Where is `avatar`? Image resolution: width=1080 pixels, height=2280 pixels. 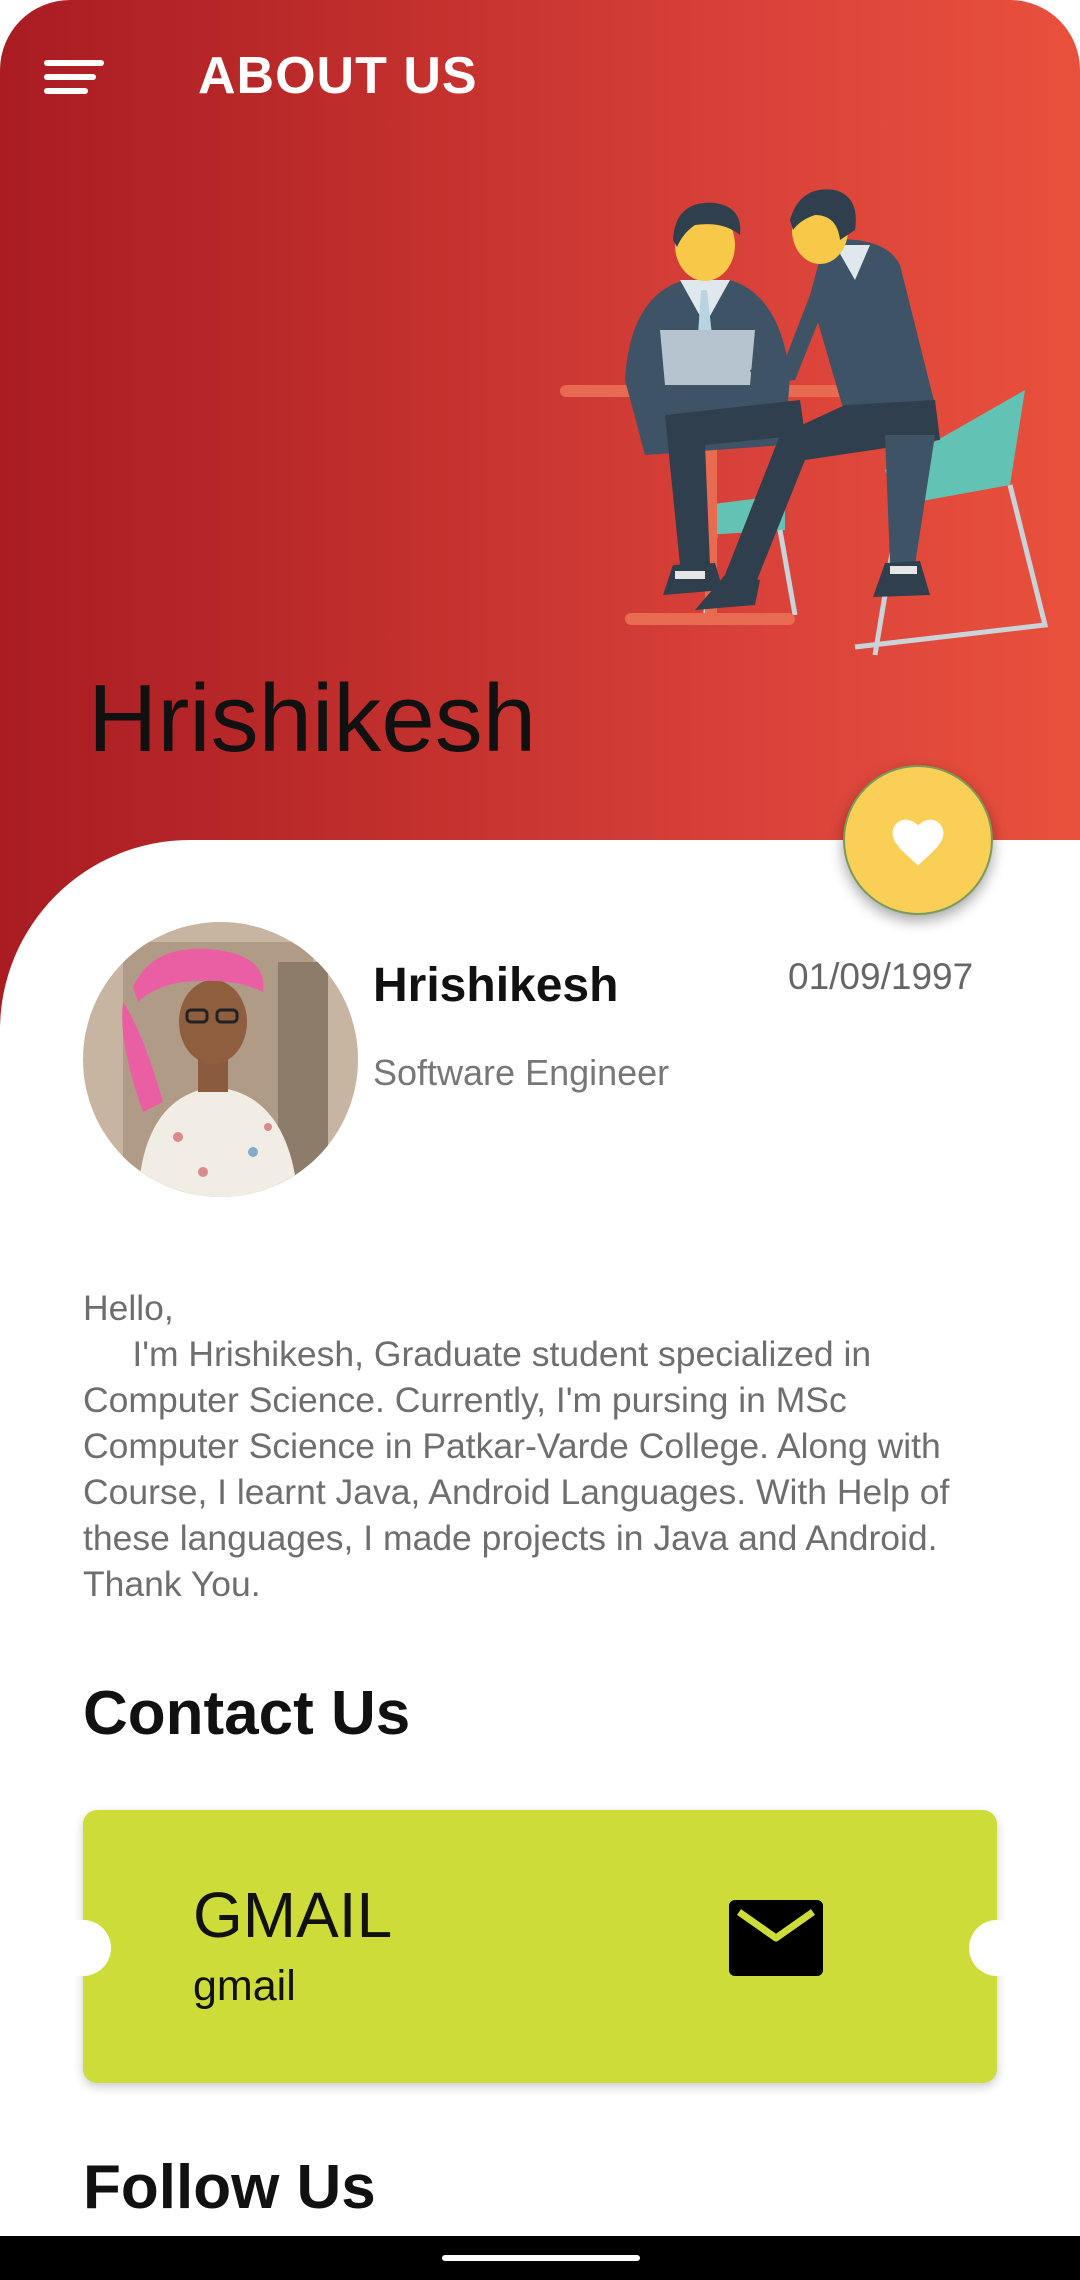 avatar is located at coordinates (220, 1059).